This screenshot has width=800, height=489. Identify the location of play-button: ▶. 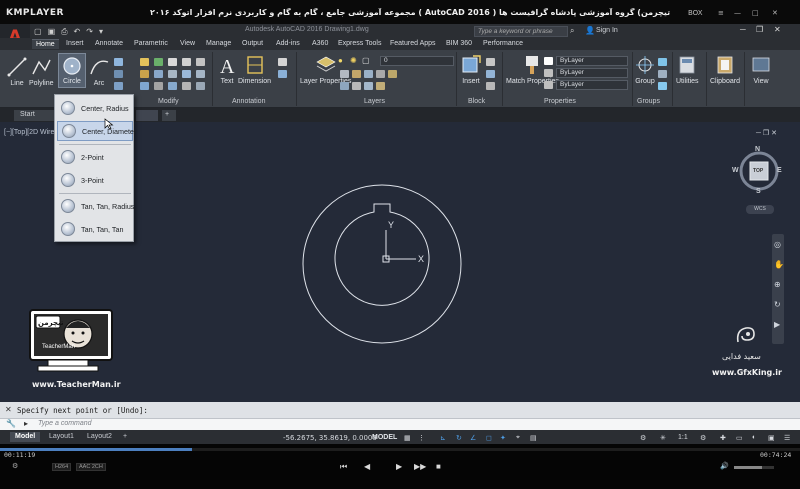
(399, 466).